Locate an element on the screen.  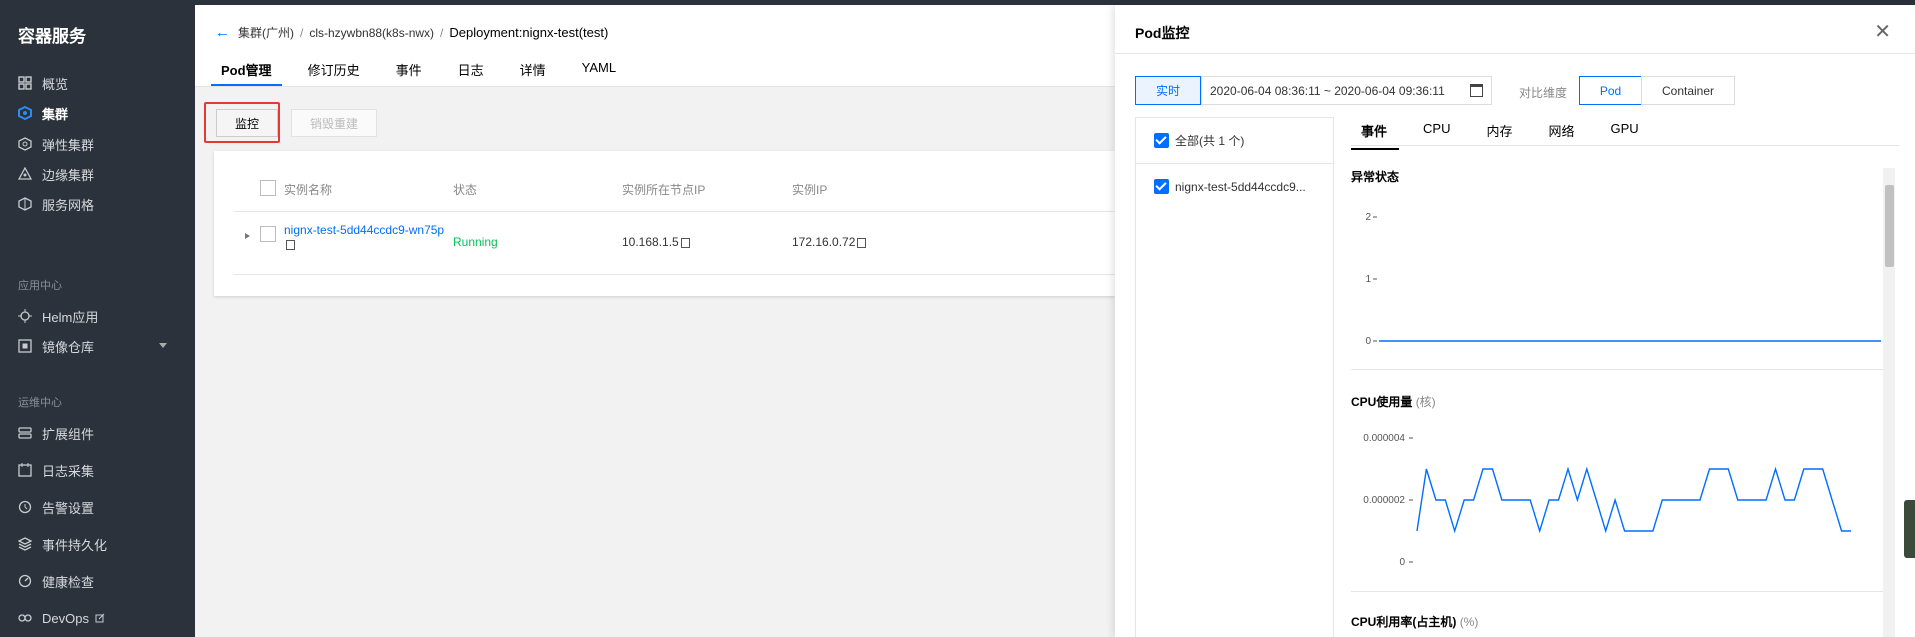
sidebar-item-health-check: 健康检查 is located at coordinates (97, 581).